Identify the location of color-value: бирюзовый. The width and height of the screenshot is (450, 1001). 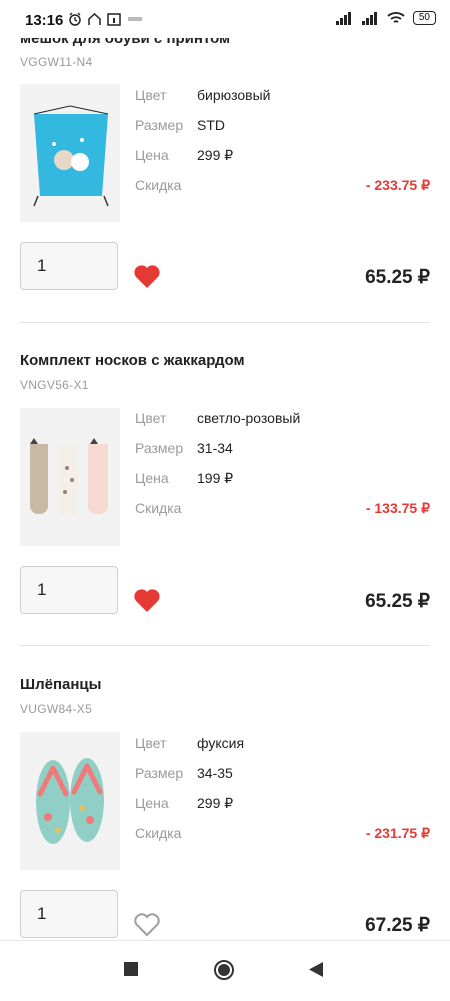
(234, 95).